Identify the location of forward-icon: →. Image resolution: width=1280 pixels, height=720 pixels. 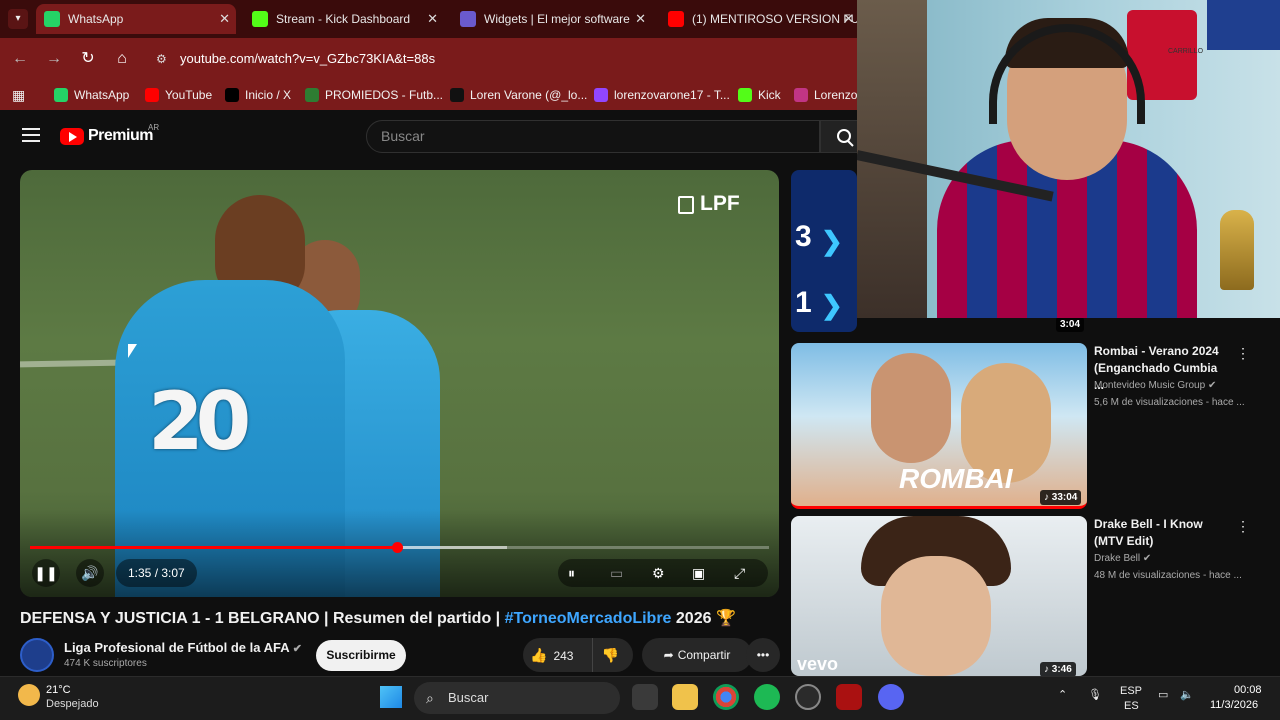
(54, 59).